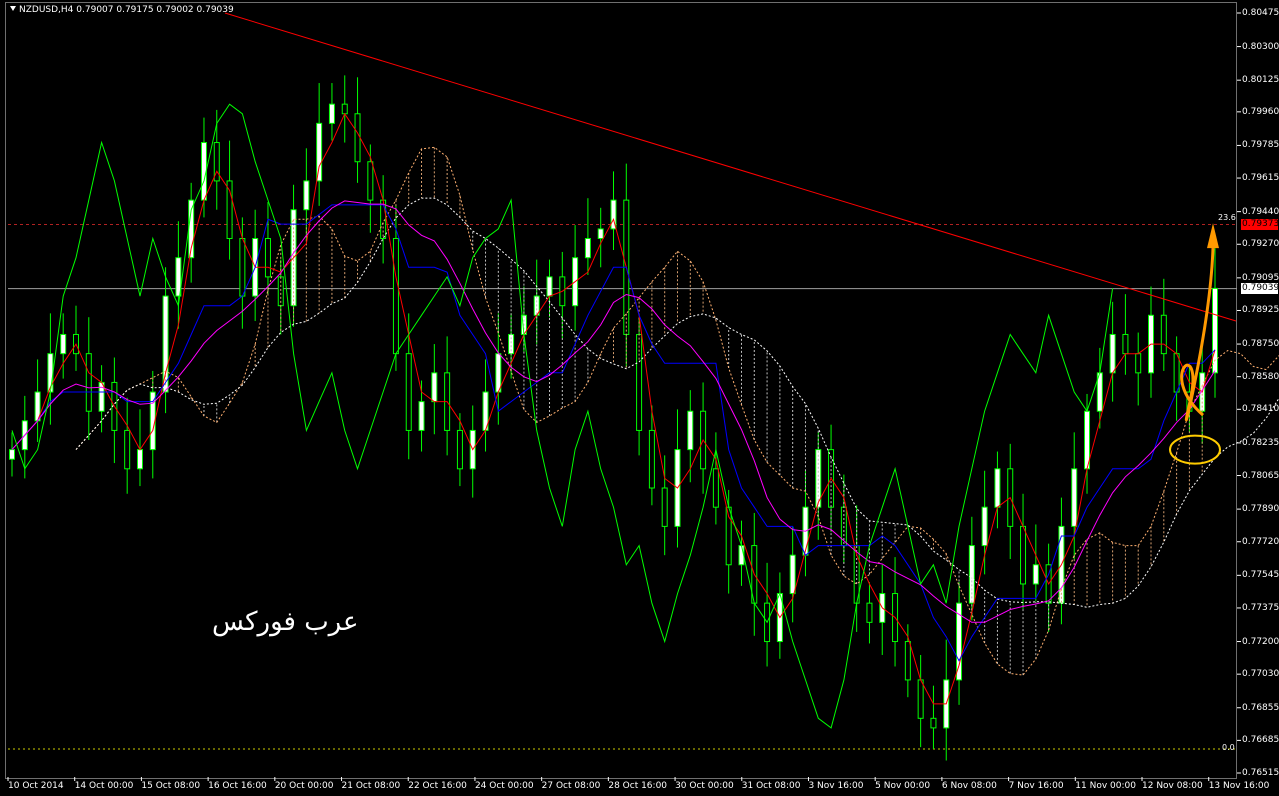 This screenshot has height=796, width=1279. I want to click on y-tick-label: 0.77545, so click(1260, 575).